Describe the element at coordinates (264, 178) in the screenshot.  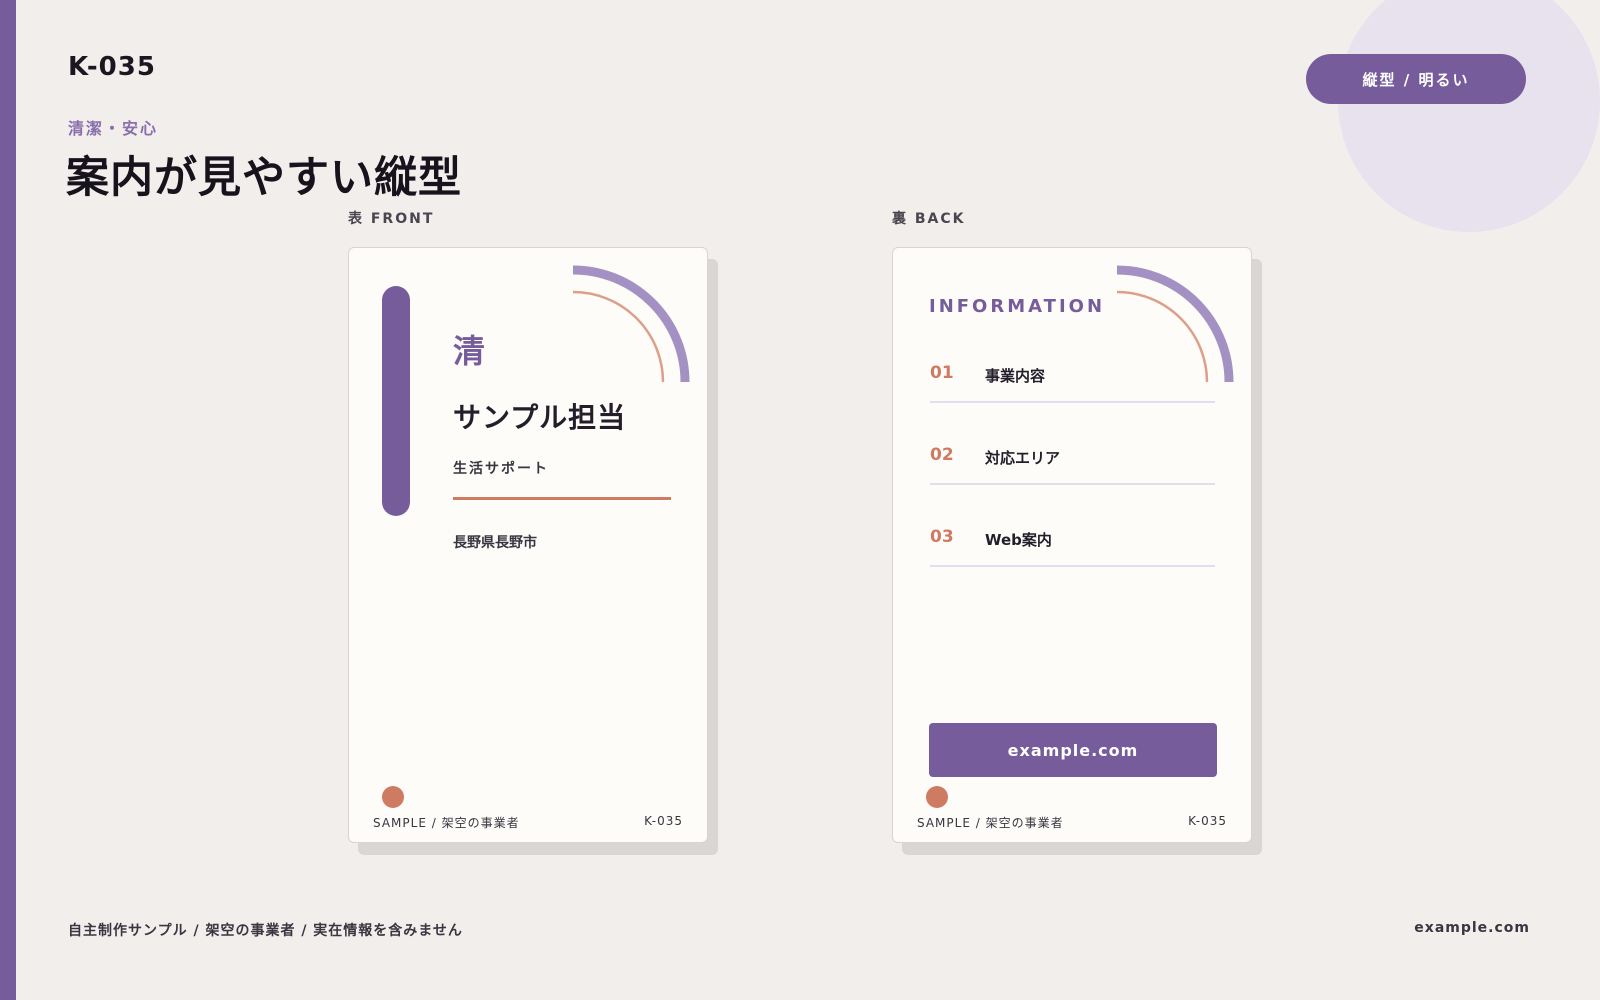
I see `page-title: 案内が見やすい縦型` at that location.